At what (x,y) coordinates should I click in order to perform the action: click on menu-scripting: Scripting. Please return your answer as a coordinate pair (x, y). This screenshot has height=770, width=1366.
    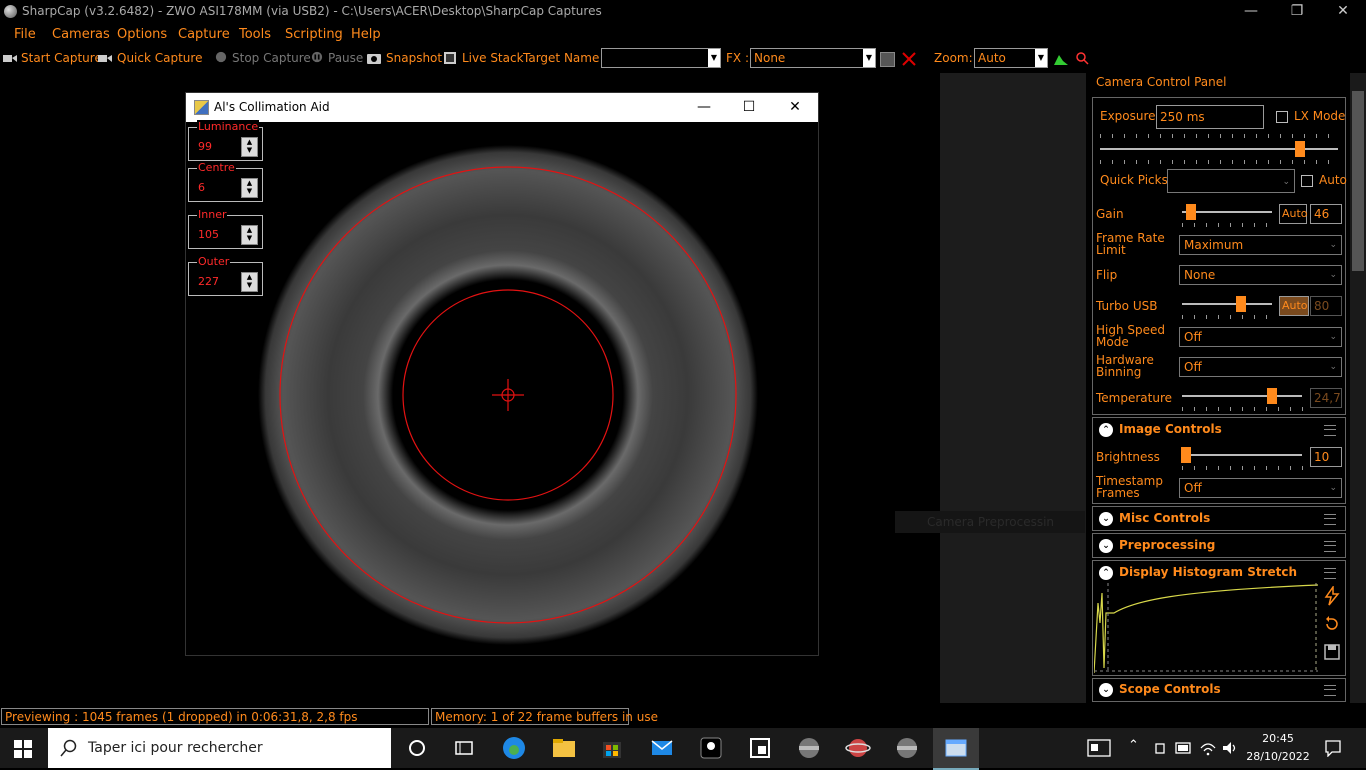
    Looking at the image, I should click on (314, 34).